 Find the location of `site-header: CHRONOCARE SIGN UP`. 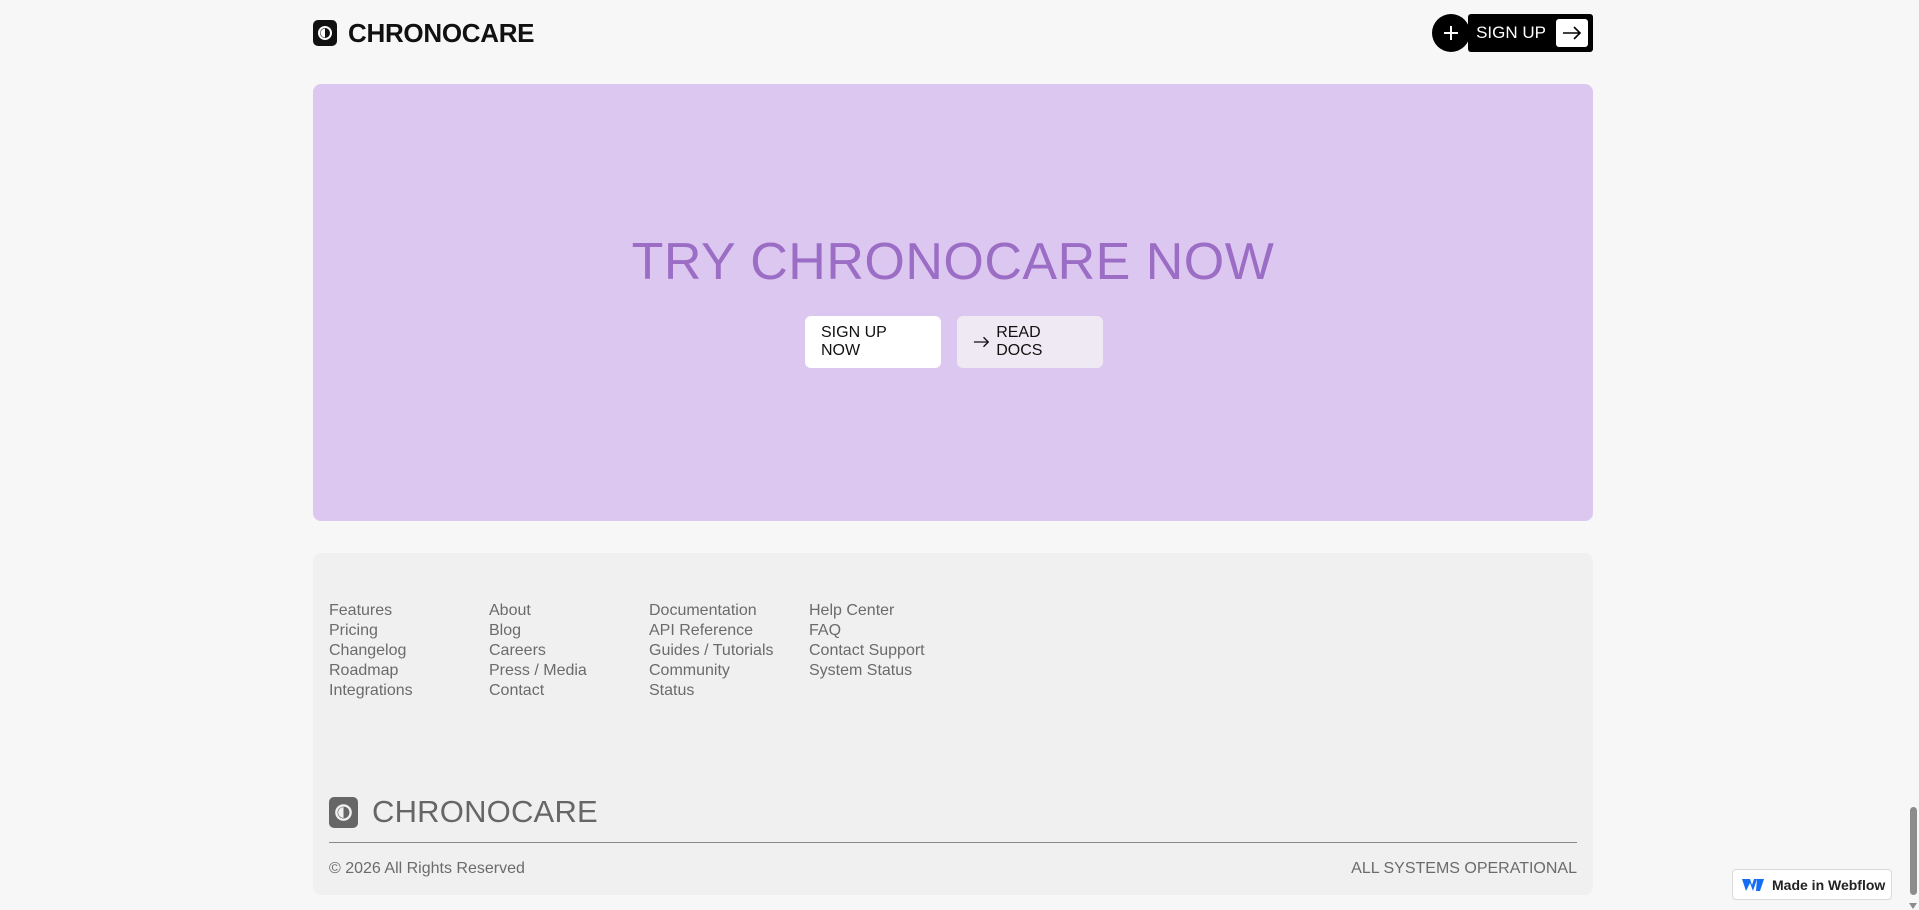

site-header: CHRONOCARE SIGN UP is located at coordinates (953, 33).